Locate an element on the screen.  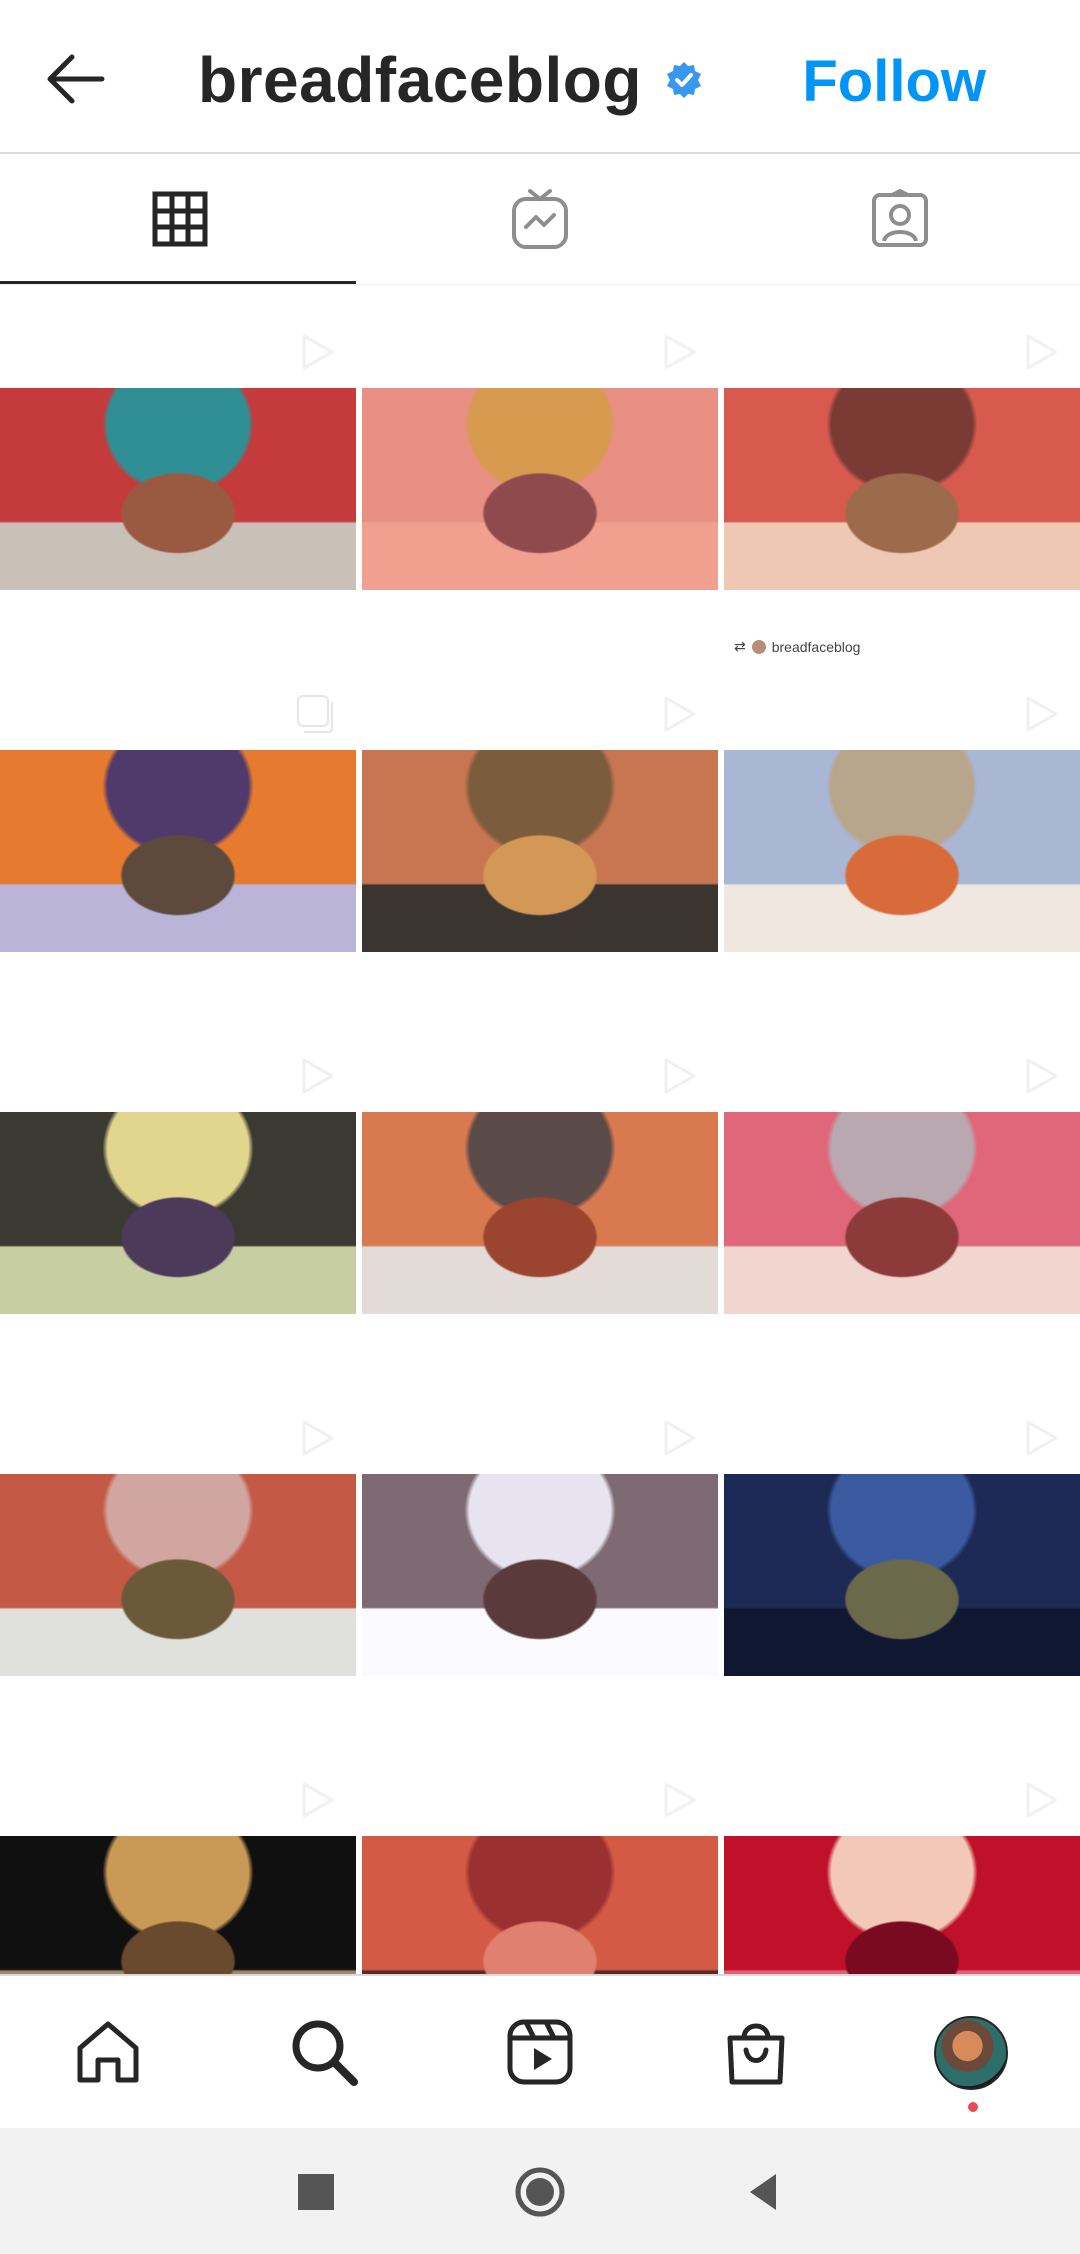
reels-icon is located at coordinates (540, 2052).